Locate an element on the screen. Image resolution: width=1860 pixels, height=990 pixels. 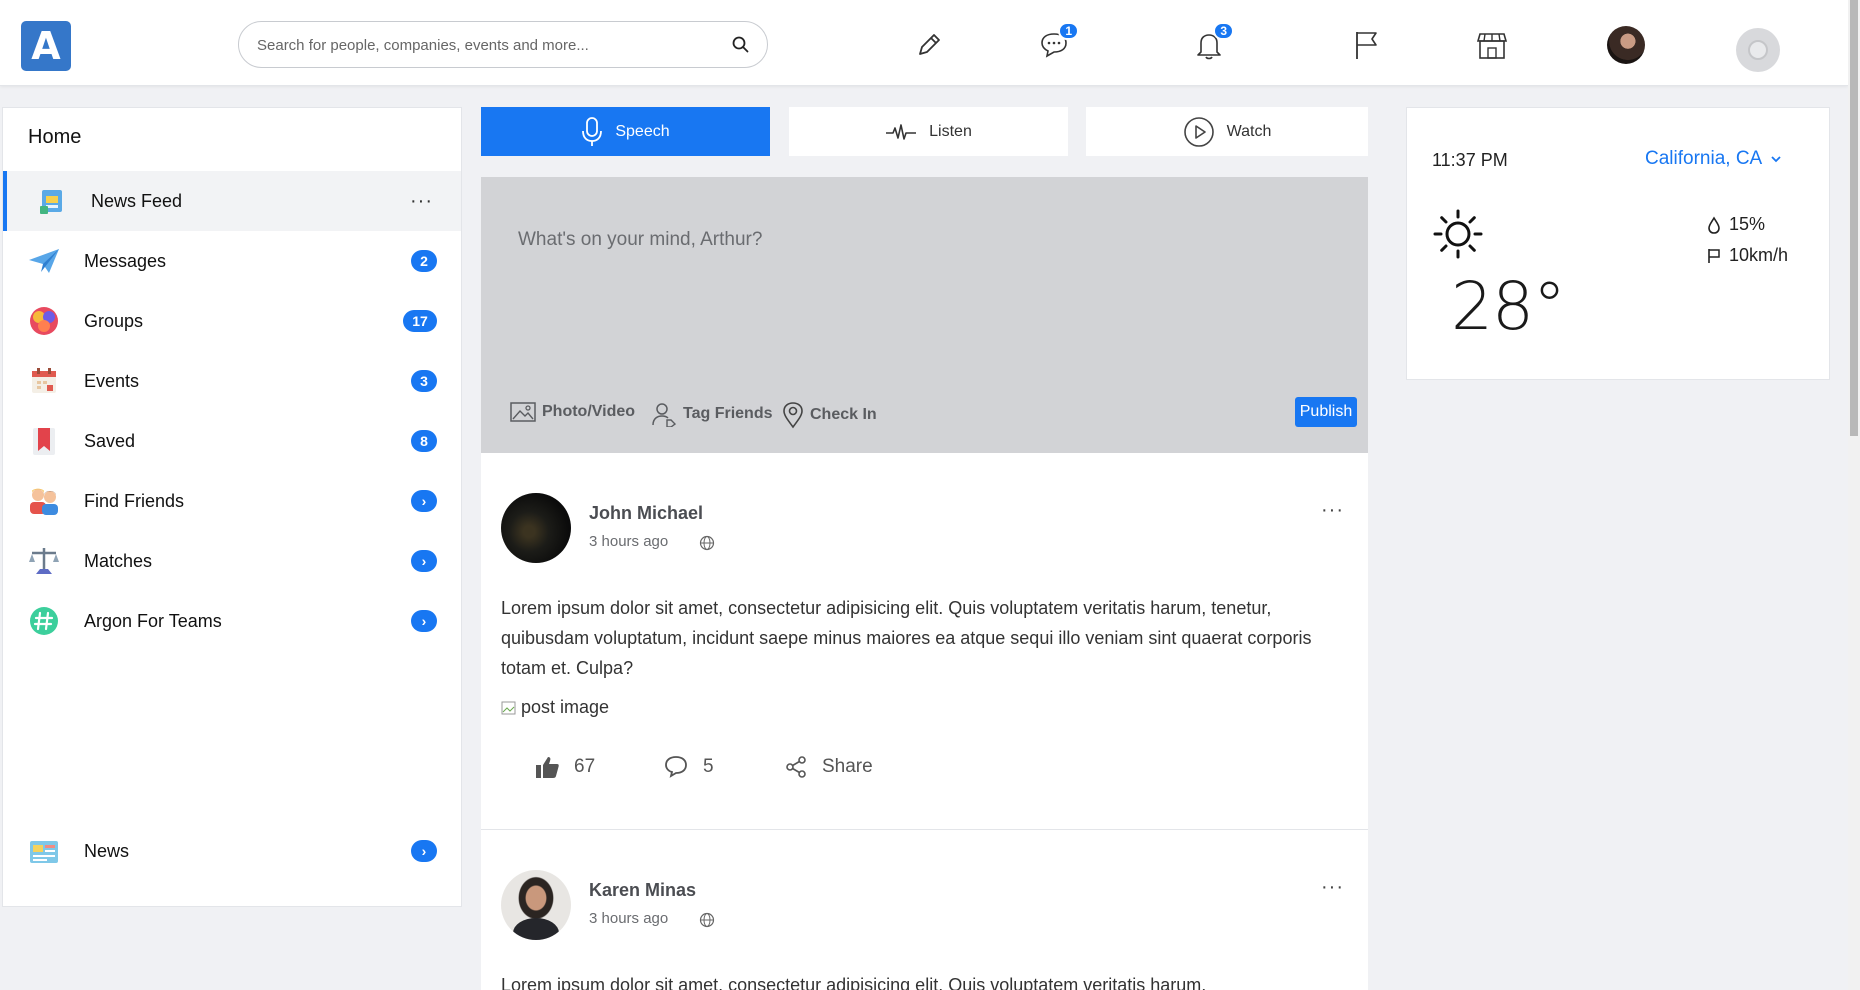
post-author-name: John Michael is located at coordinates (646, 513).